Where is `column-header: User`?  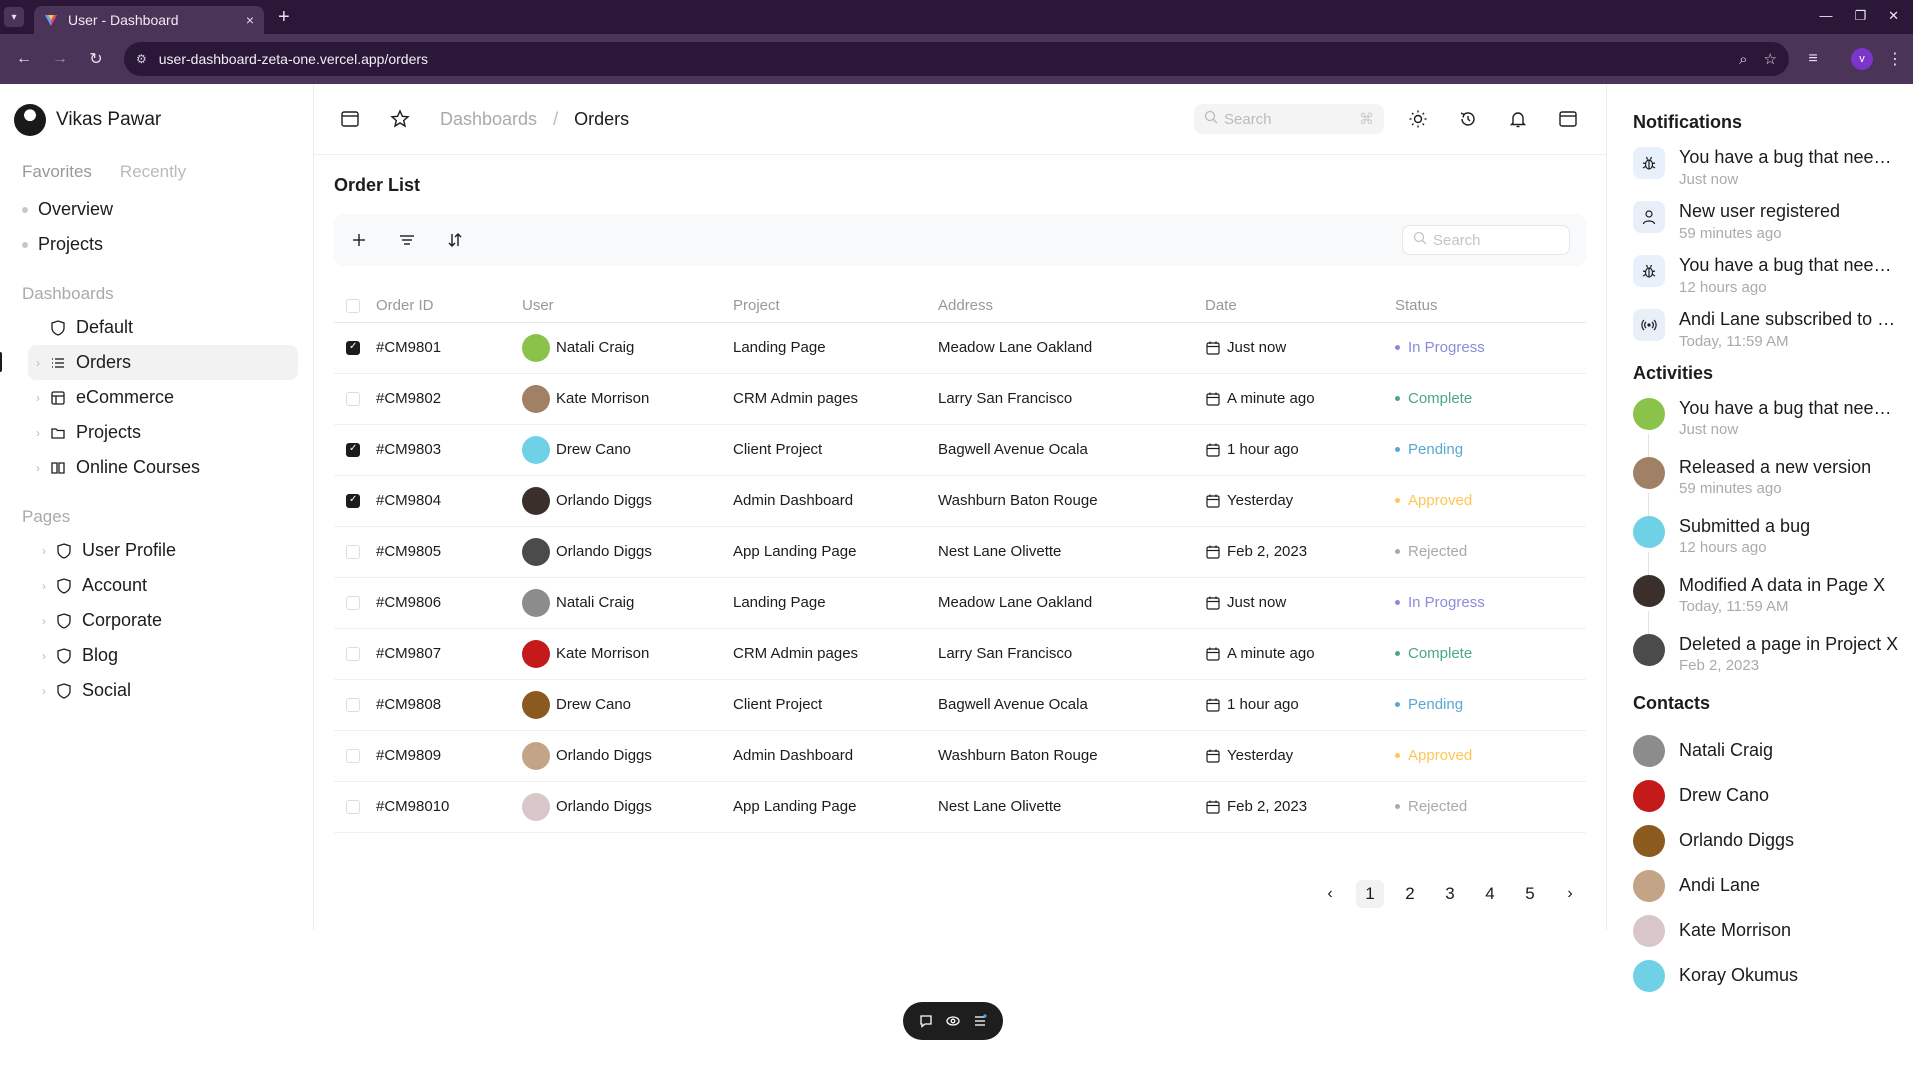 column-header: User is located at coordinates (627, 306).